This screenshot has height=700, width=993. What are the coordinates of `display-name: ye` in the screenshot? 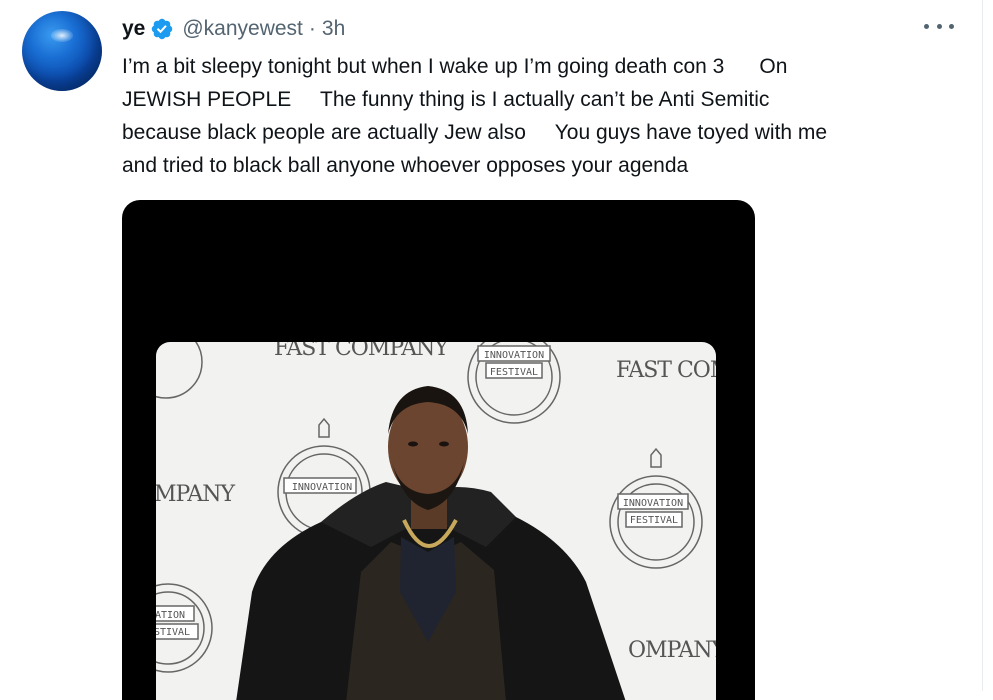 It's located at (133, 29).